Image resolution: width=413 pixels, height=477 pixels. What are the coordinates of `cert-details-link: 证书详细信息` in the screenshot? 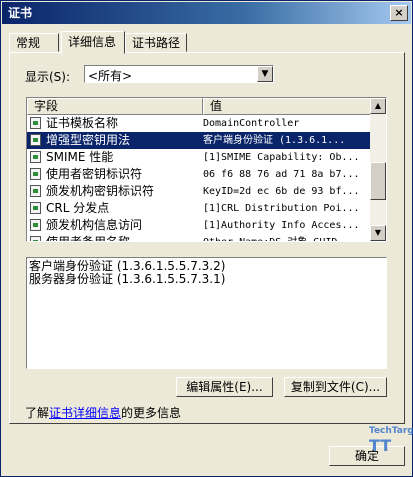 It's located at (85, 413).